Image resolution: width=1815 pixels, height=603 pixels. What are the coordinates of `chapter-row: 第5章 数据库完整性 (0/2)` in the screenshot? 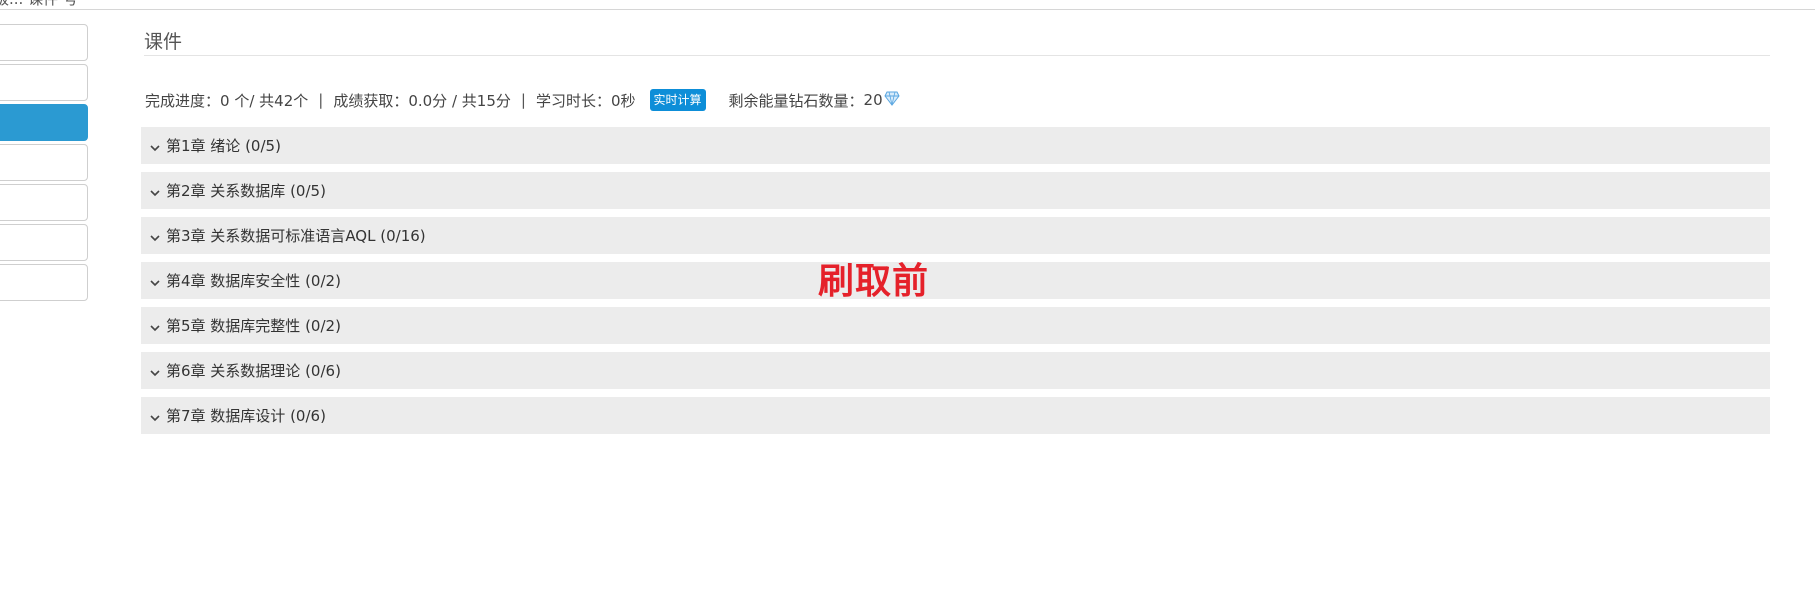 It's located at (955, 325).